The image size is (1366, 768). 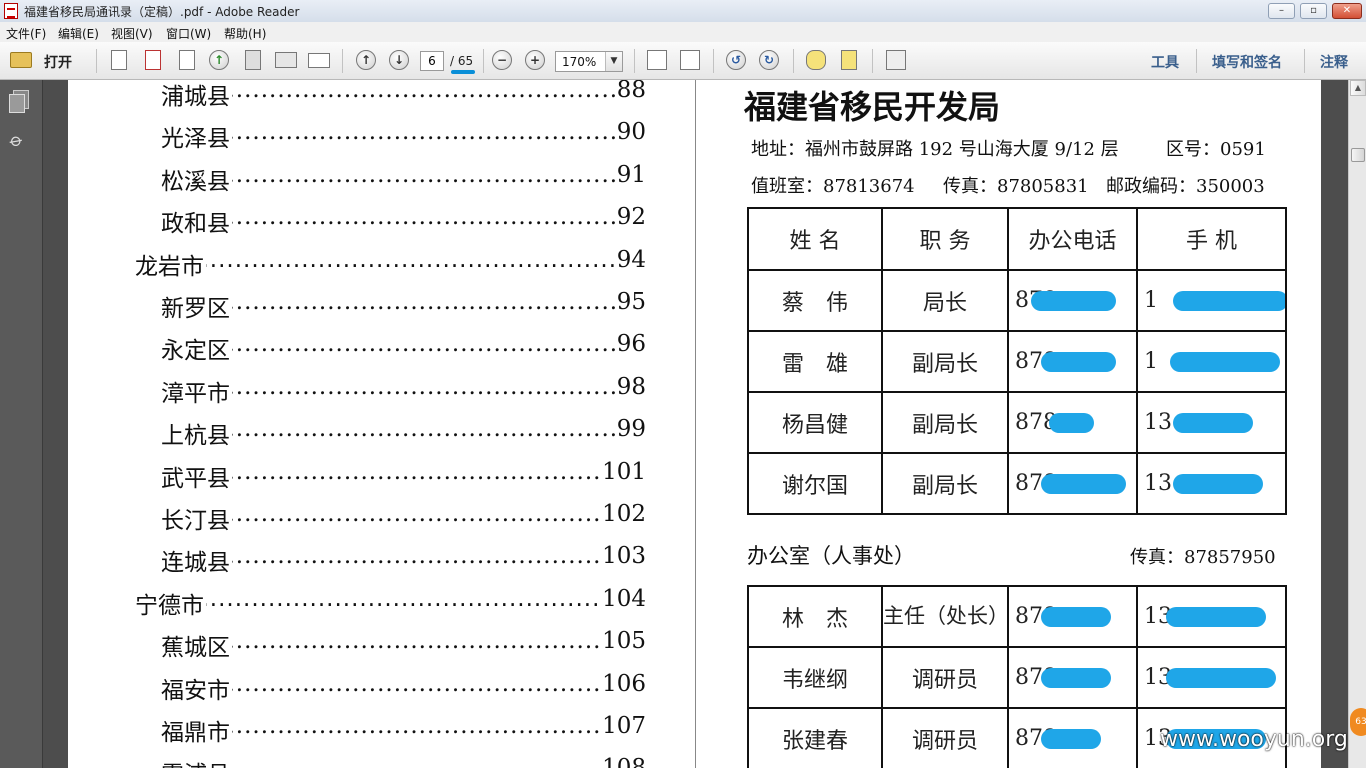 I want to click on menu-view: 视图(V), so click(x=132, y=33).